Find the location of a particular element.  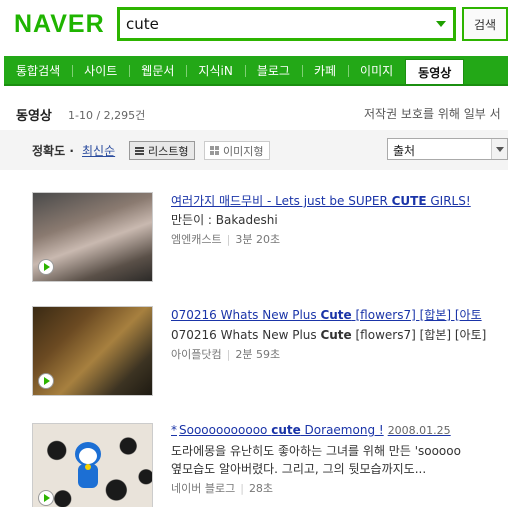

video-date: 2008.01.25 is located at coordinates (419, 430).